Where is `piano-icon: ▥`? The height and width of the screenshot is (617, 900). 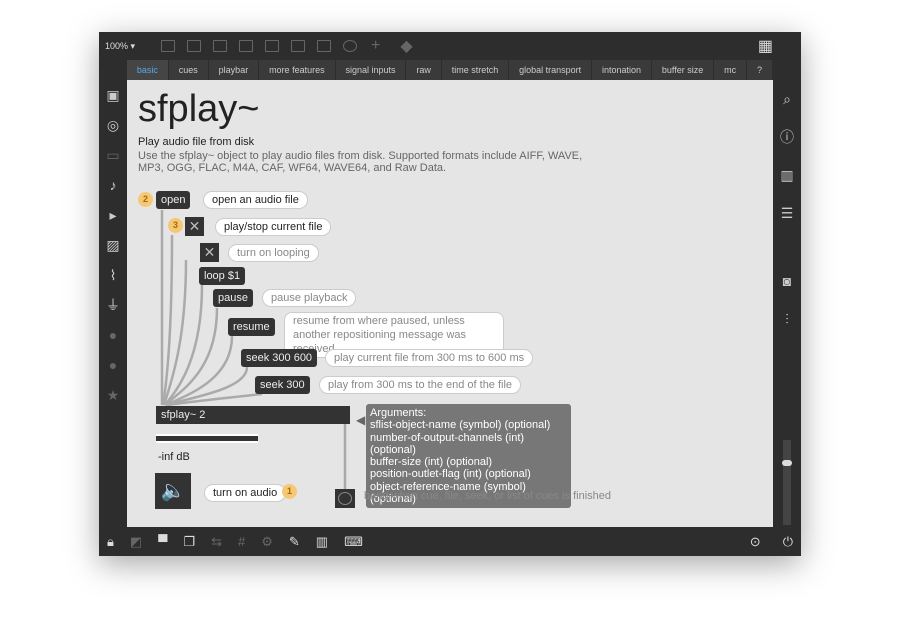 piano-icon: ▥ is located at coordinates (322, 542).